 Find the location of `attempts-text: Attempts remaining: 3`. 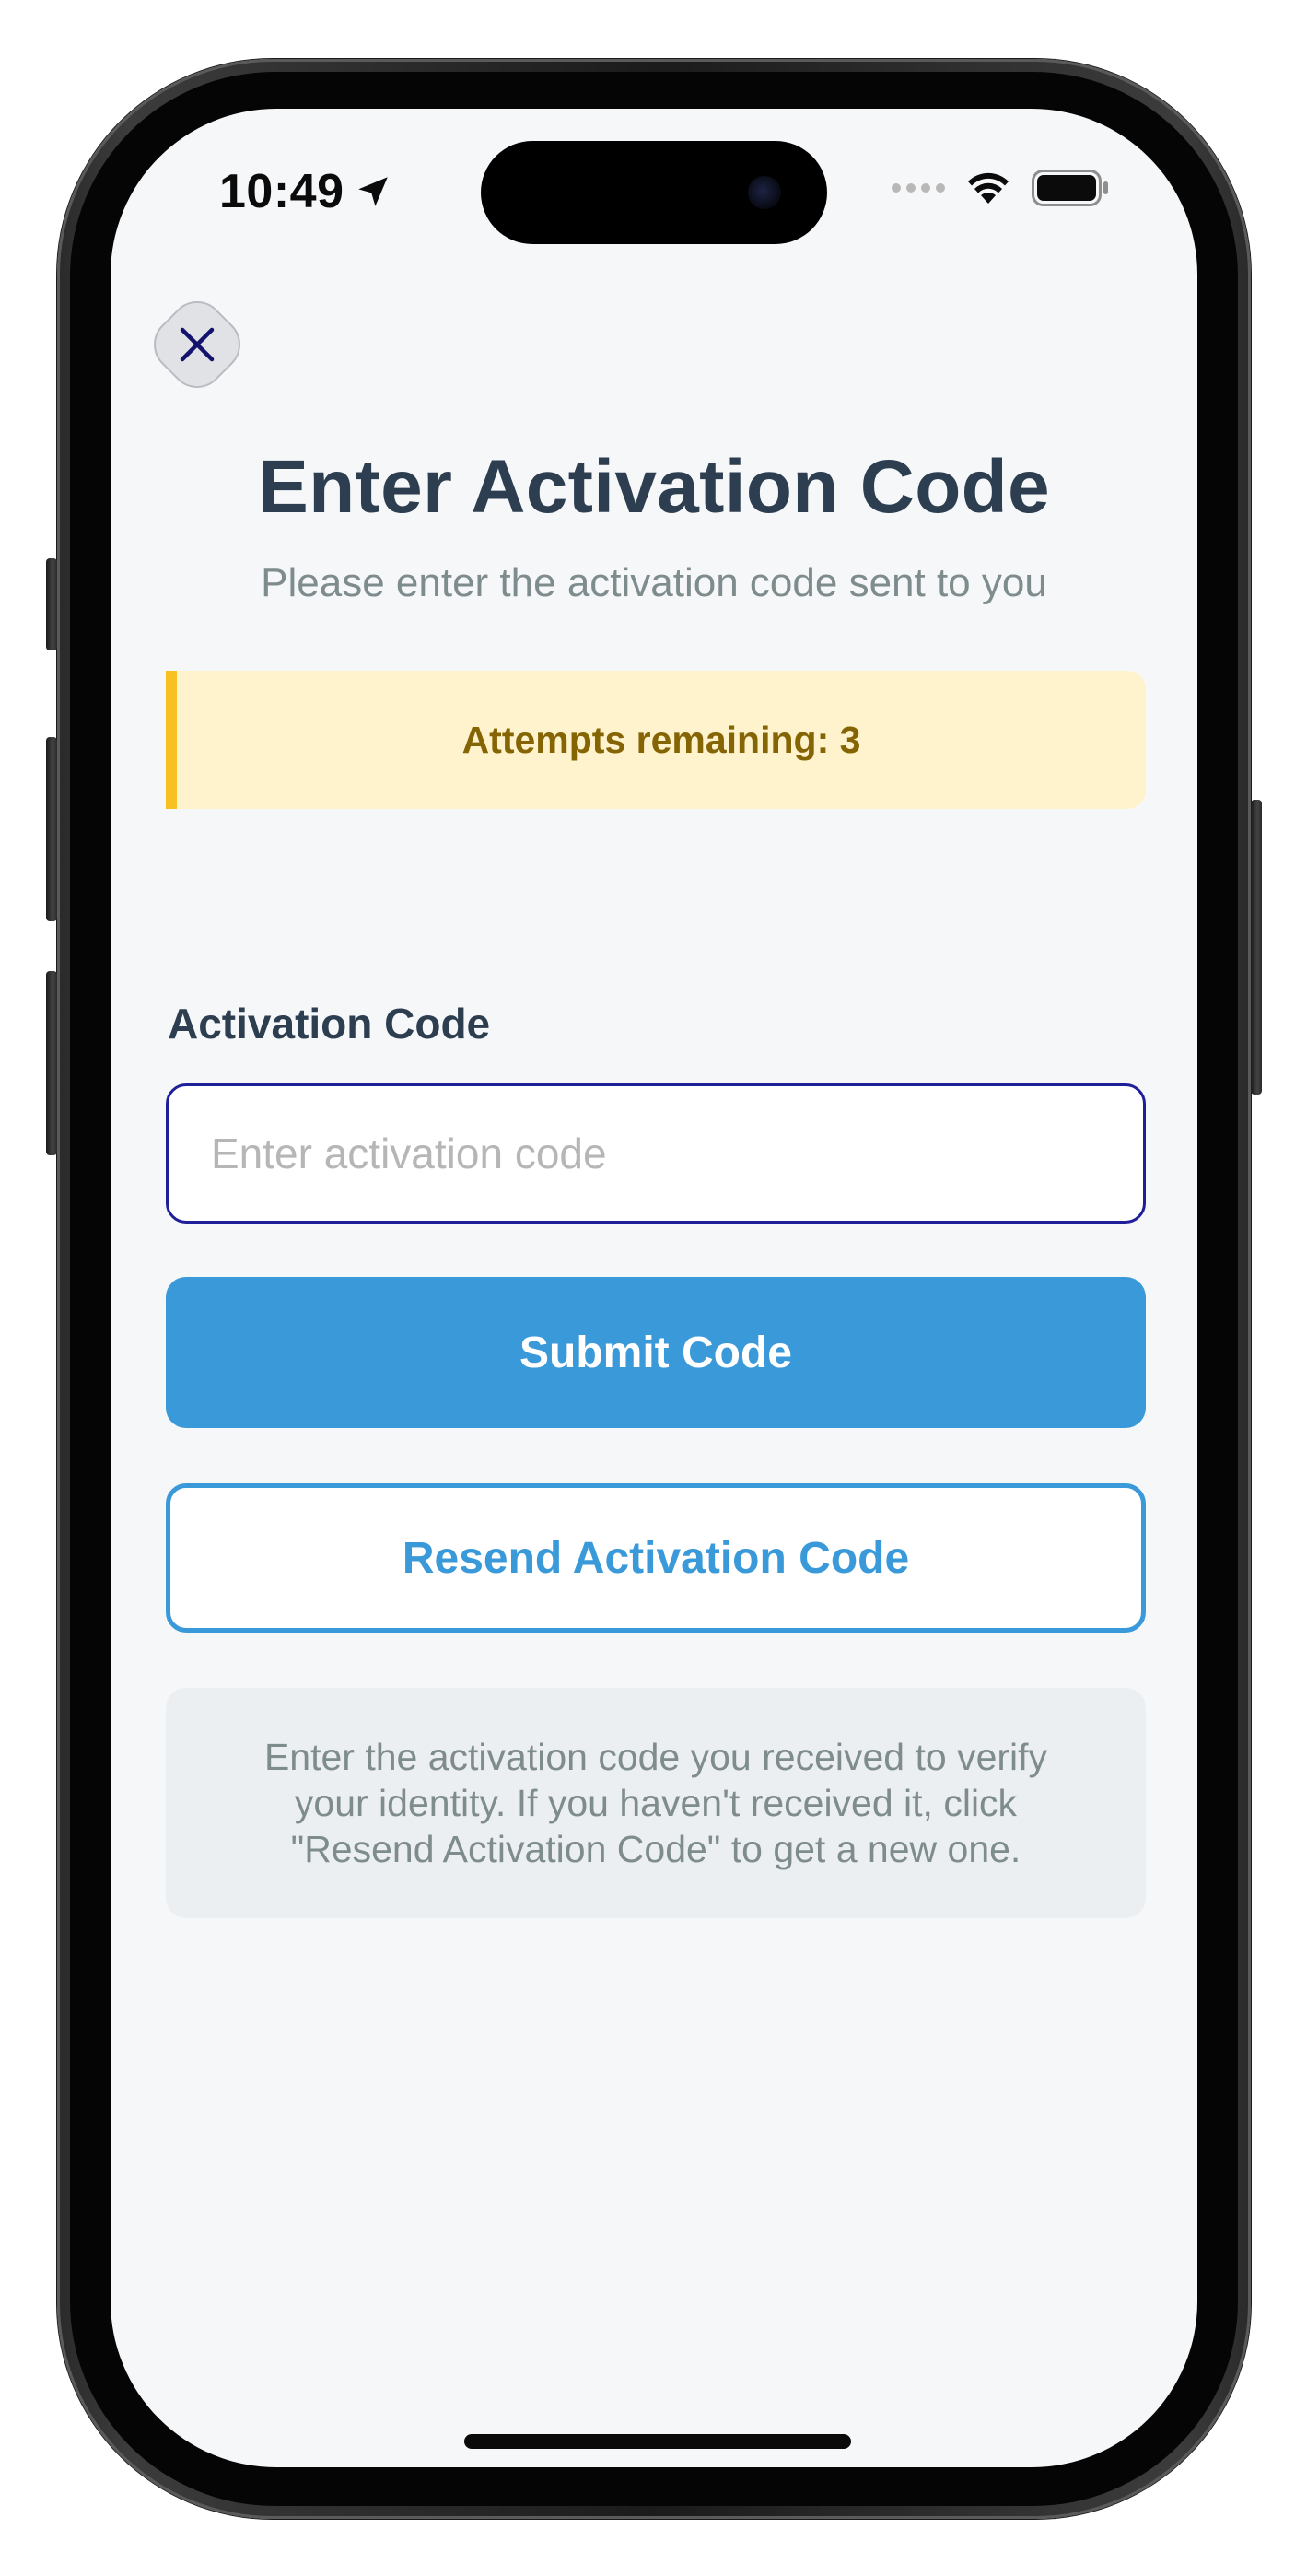

attempts-text: Attempts remaining: 3 is located at coordinates (661, 739).